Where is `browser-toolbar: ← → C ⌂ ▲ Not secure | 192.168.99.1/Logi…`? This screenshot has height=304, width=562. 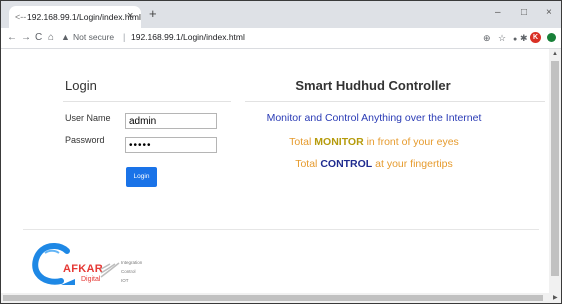
browser-toolbar: ← → C ⌂ ▲ Not secure | 192.168.99.1/Logi… is located at coordinates (281, 38).